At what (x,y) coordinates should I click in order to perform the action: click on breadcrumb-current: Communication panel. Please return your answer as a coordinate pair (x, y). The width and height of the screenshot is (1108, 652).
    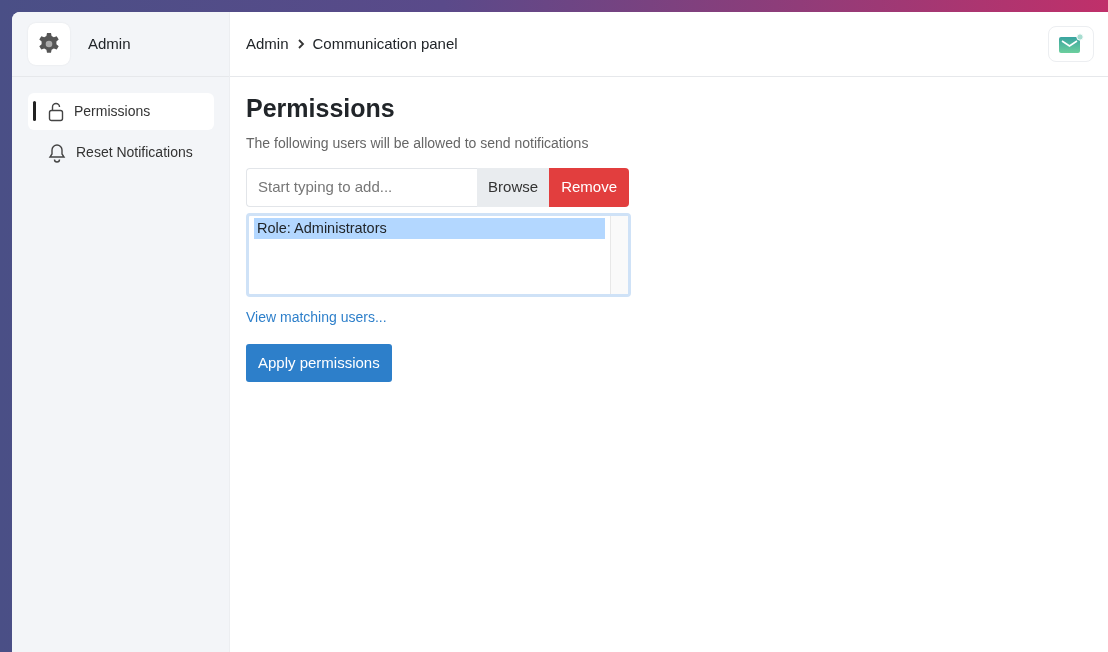
    Looking at the image, I should click on (385, 43).